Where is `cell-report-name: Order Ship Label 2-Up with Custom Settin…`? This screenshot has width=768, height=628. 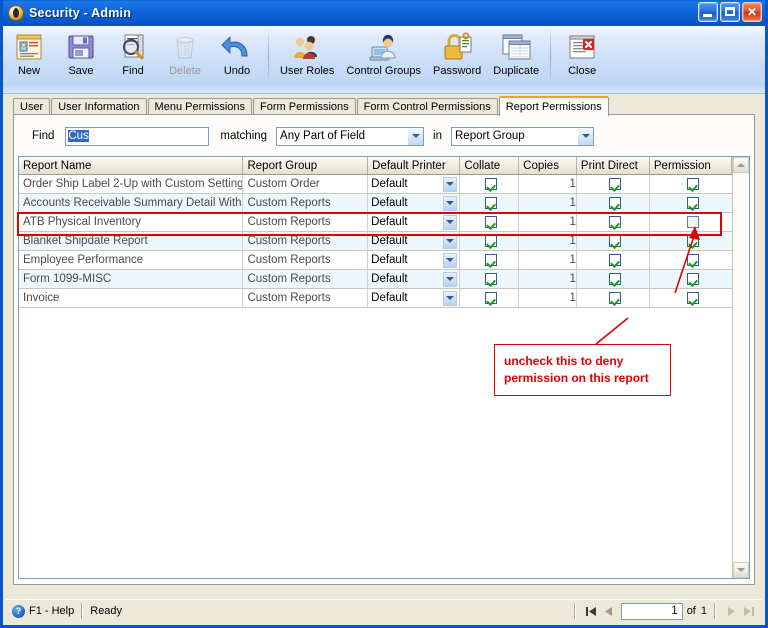 cell-report-name: Order Ship Label 2-Up with Custom Settin… is located at coordinates (131, 184).